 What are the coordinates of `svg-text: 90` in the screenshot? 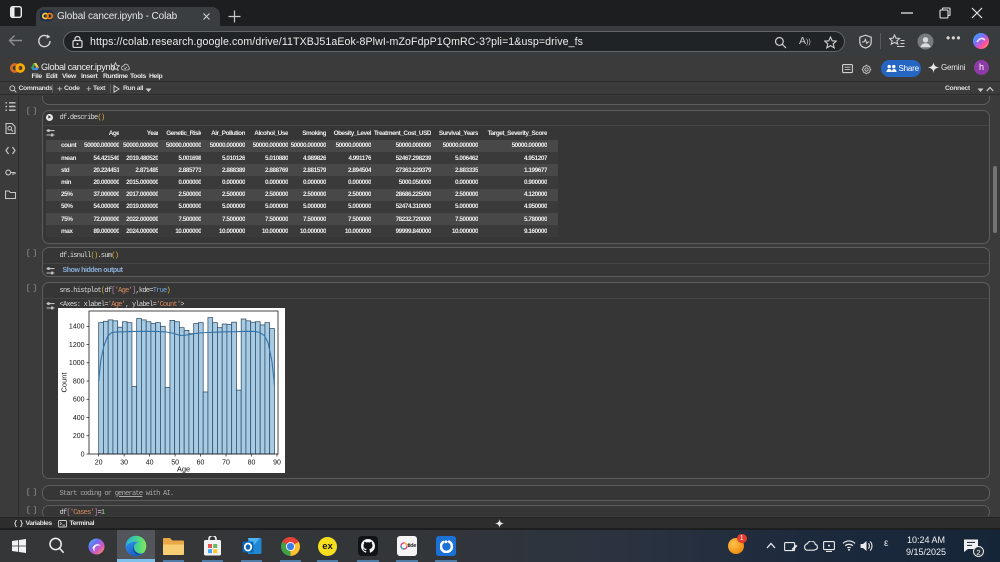 It's located at (277, 463).